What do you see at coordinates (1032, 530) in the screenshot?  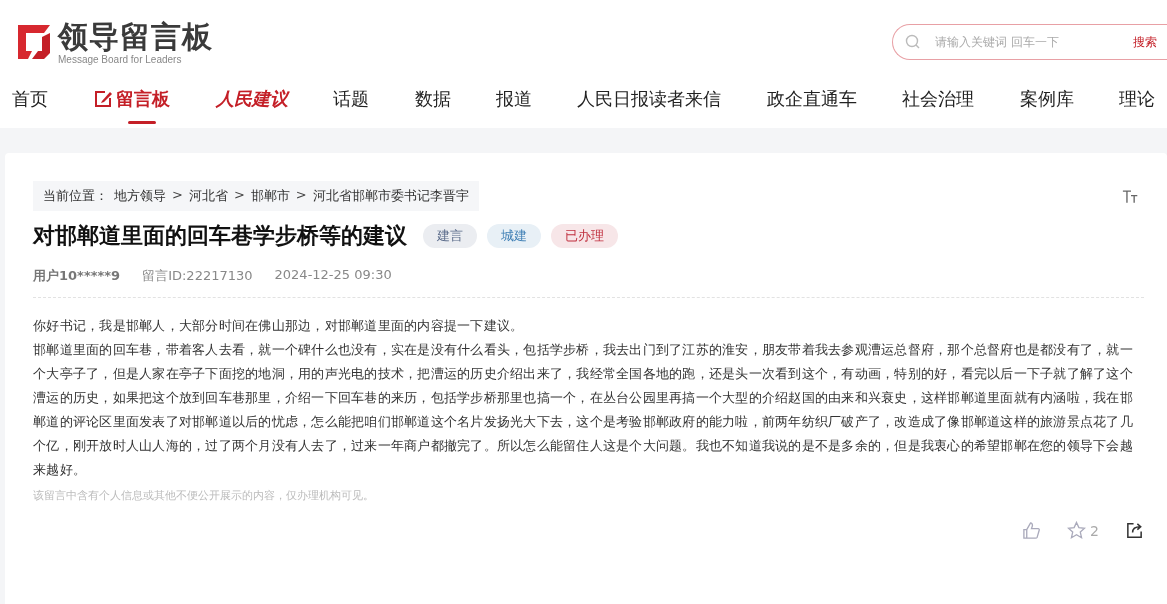 I see `thumbs-up-icon` at bounding box center [1032, 530].